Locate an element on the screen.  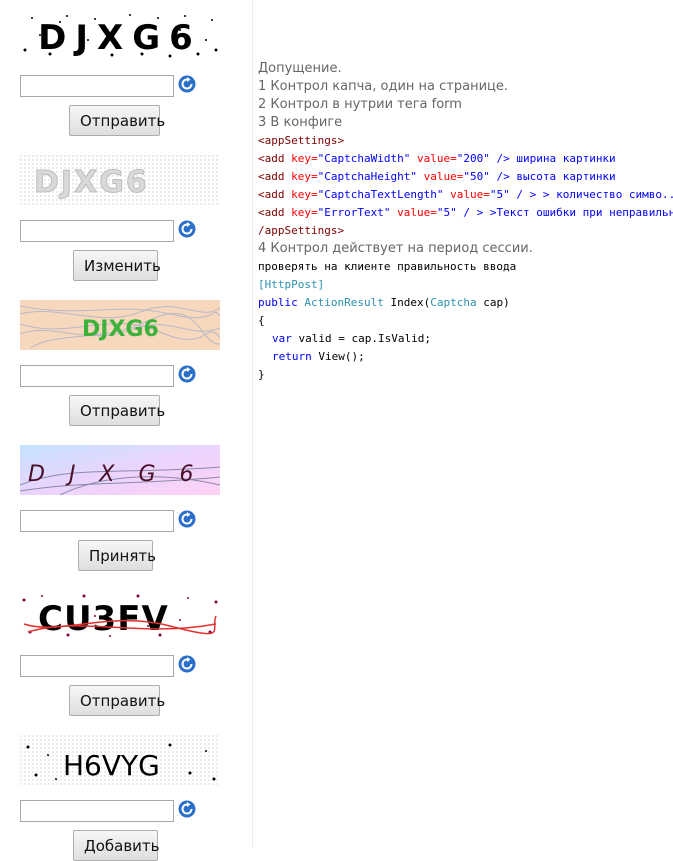
open-tag-text: <appSettings> is located at coordinates (301, 140).